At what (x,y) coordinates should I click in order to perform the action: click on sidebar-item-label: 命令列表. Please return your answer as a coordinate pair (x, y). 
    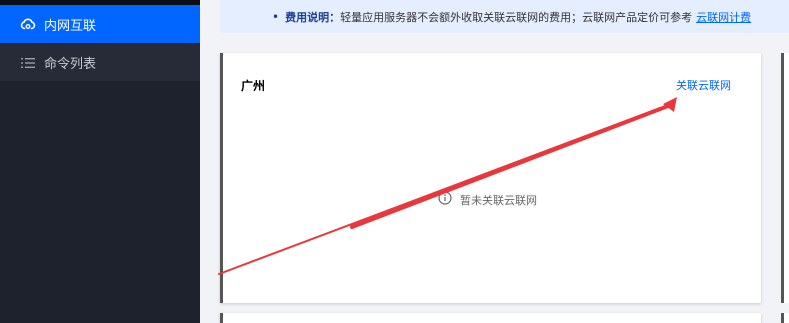
    Looking at the image, I should click on (70, 64).